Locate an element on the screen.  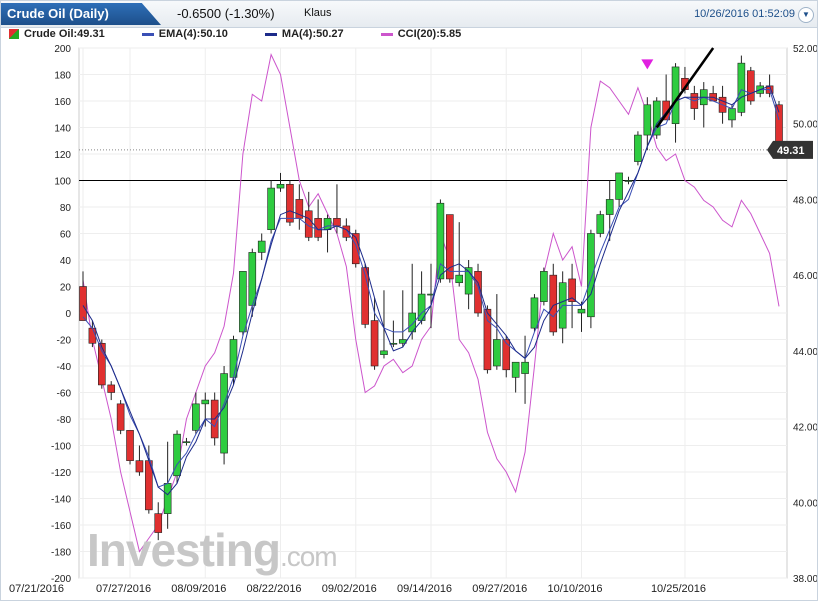
x-tick-label: 07/21/2016 is located at coordinates (36, 589).